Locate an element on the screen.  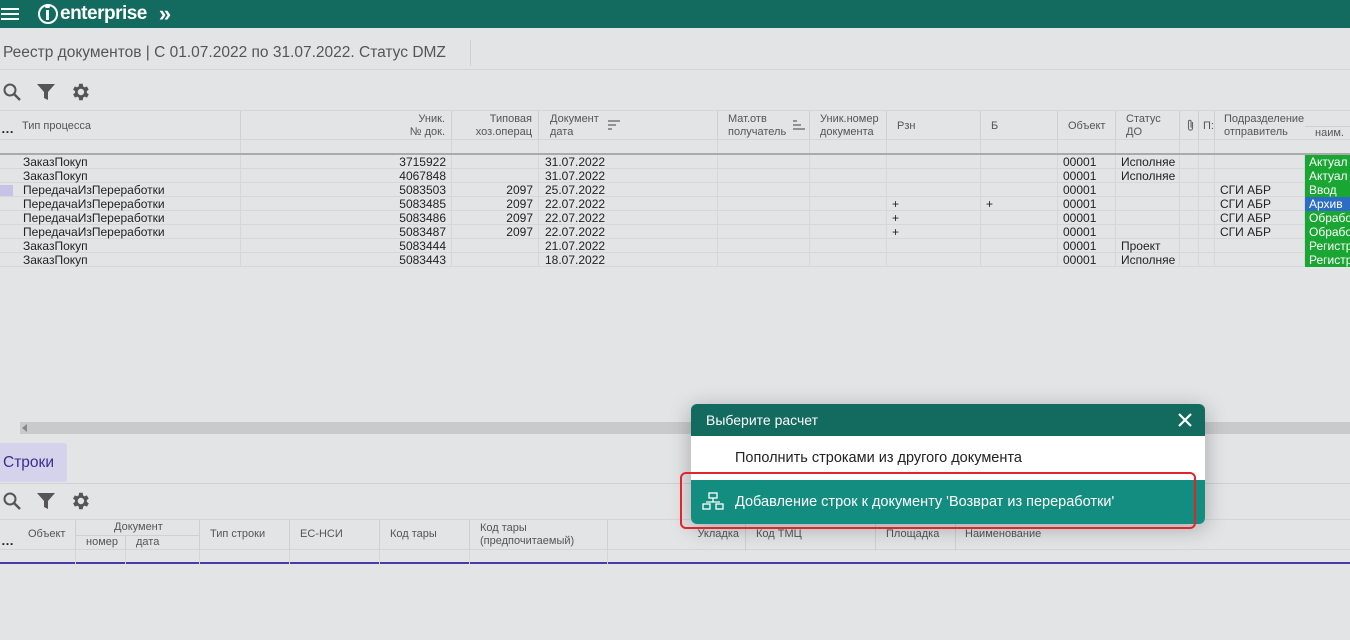
col-header-document: Документ is located at coordinates (138, 528).